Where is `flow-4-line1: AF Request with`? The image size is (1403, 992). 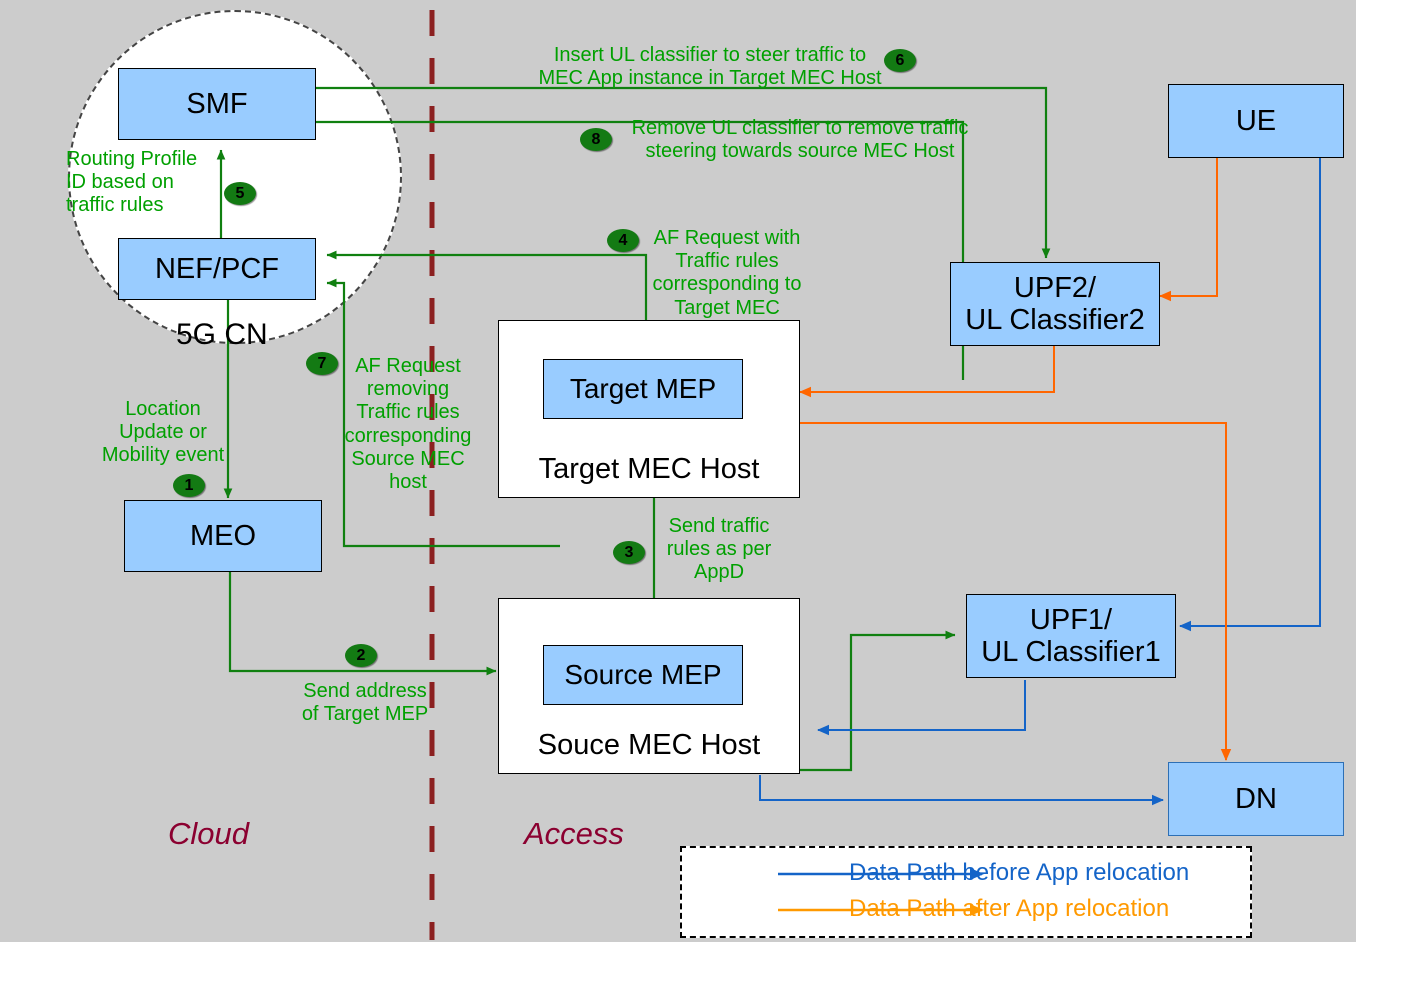 flow-4-line1: AF Request with is located at coordinates (727, 238).